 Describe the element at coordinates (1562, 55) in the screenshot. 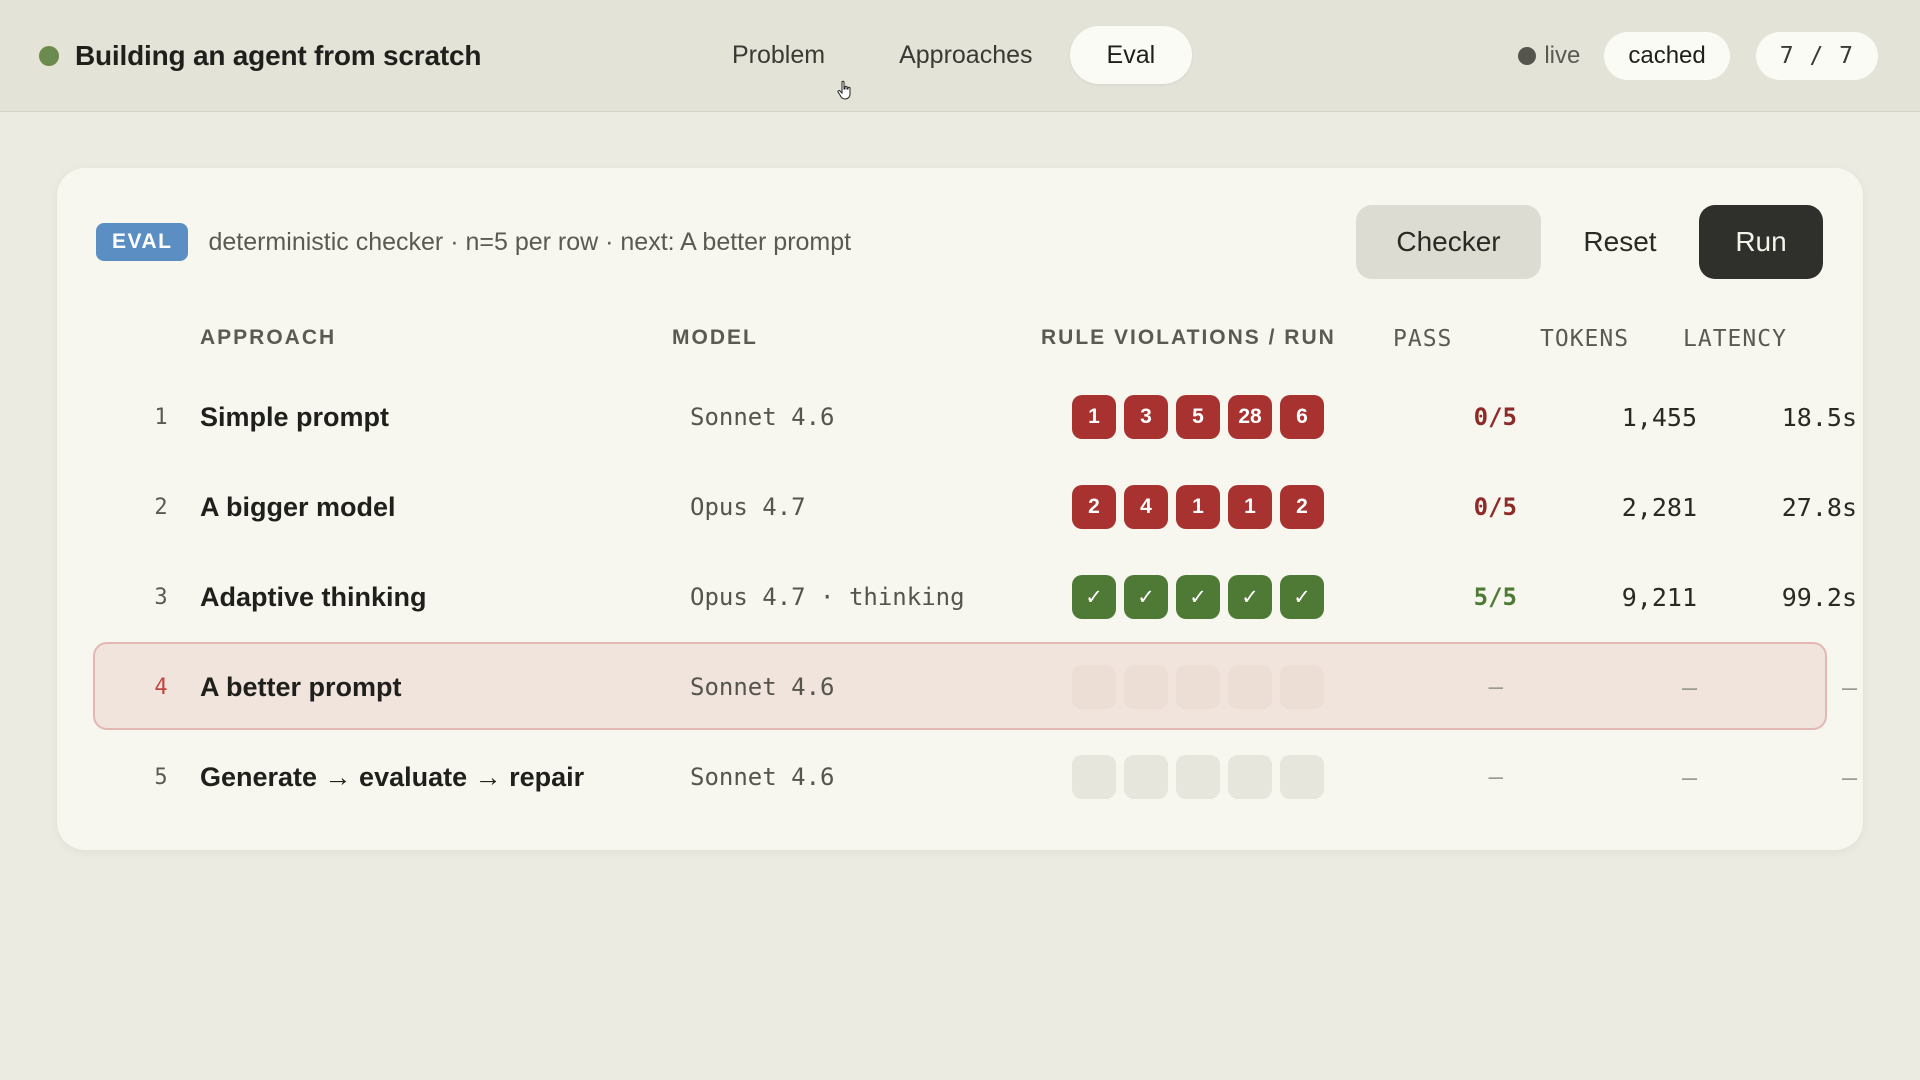

I see `live-label: live` at that location.